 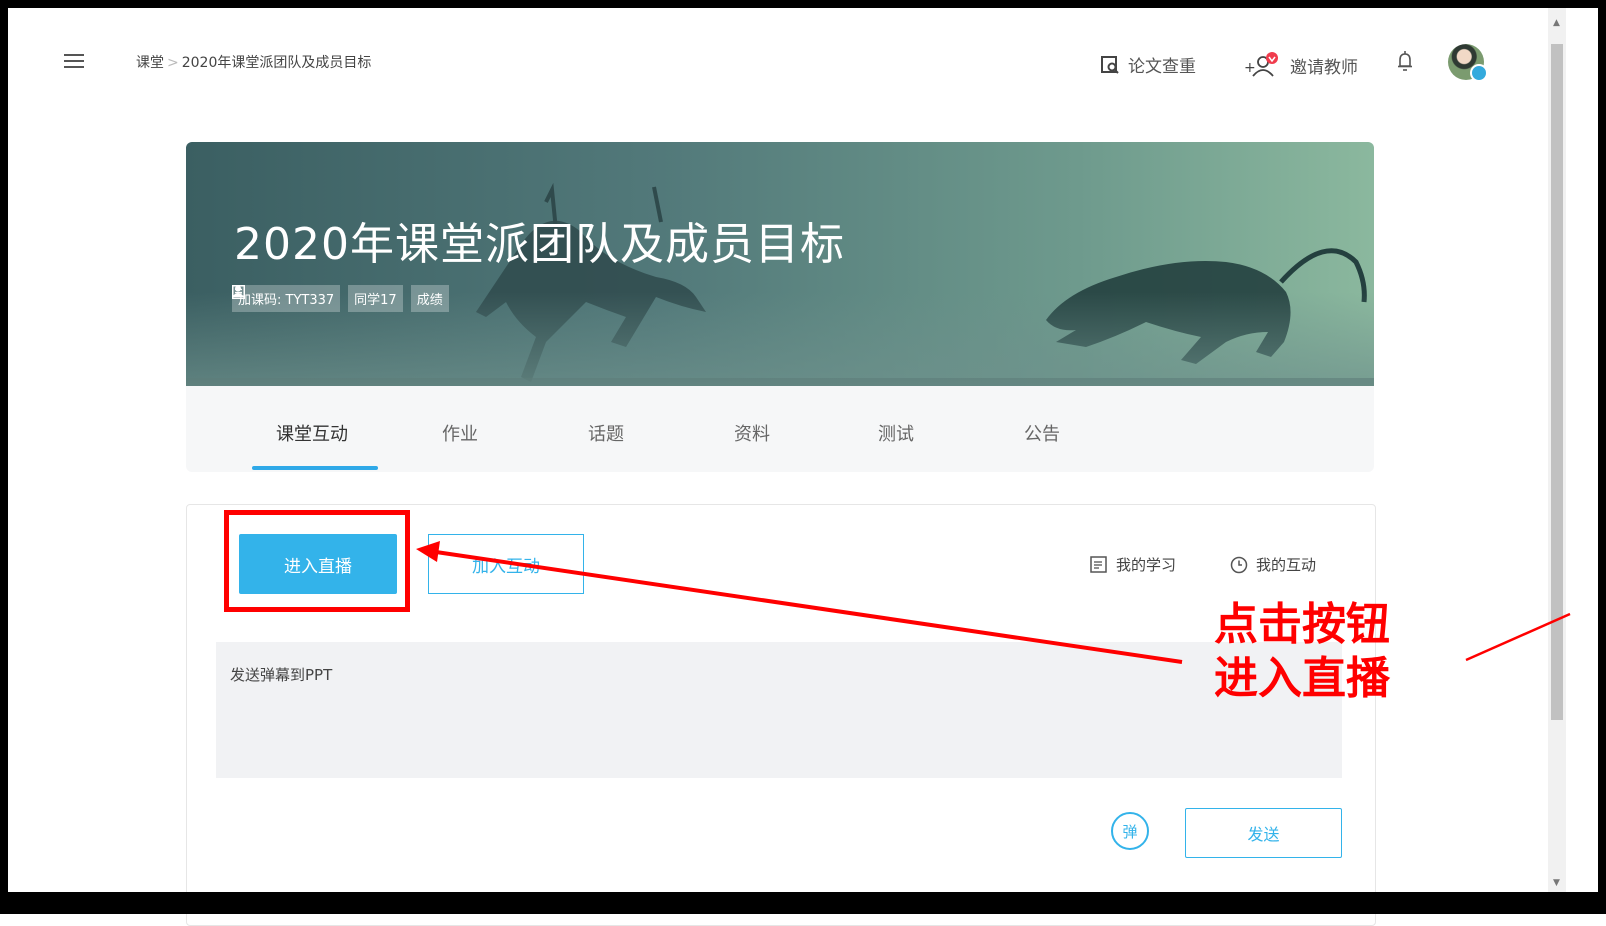 I want to click on breadcrumb-root: 课堂, so click(x=150, y=63).